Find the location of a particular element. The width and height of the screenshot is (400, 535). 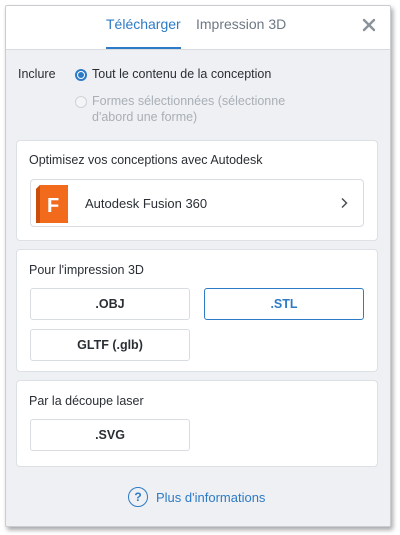

fusion-360-button: F Autodesk Fusion 360 is located at coordinates (197, 203).